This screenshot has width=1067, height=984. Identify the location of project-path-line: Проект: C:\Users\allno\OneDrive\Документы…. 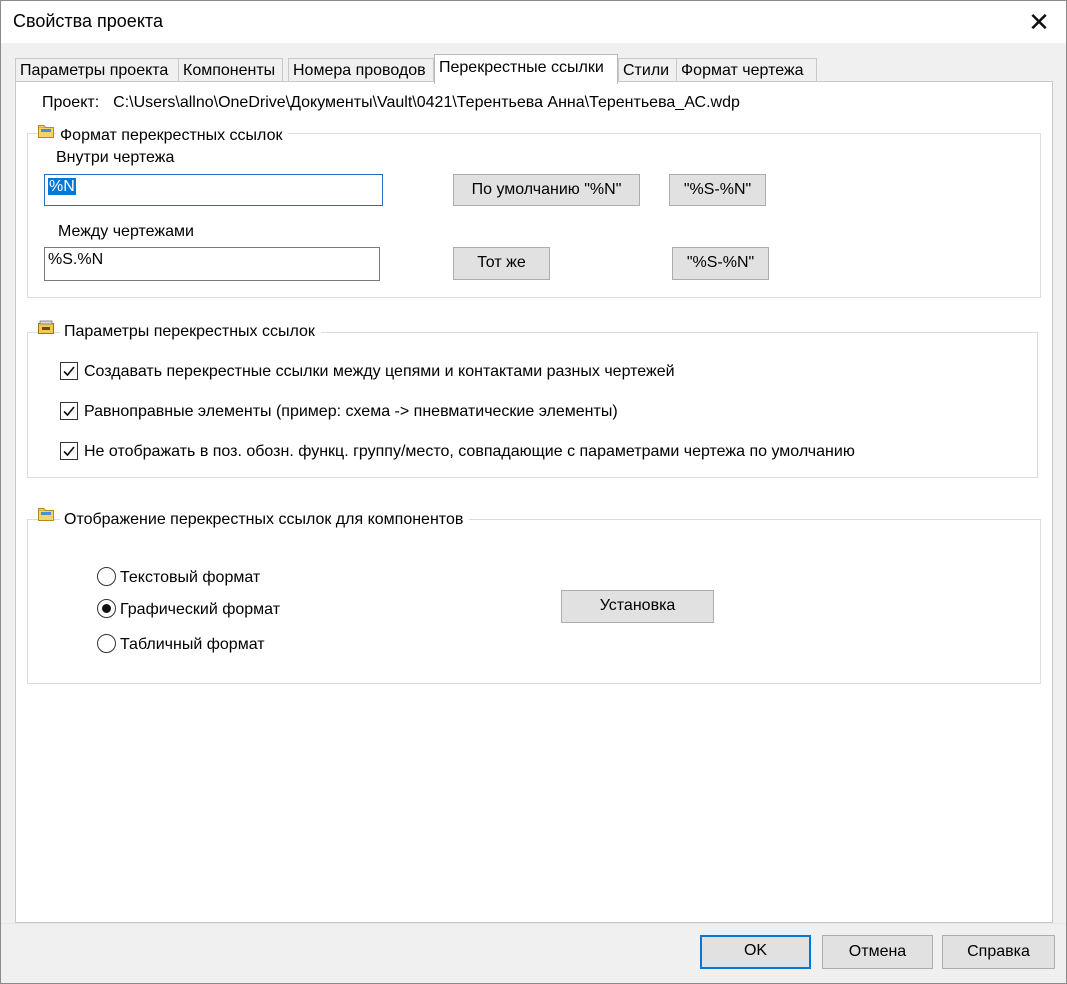
(391, 103).